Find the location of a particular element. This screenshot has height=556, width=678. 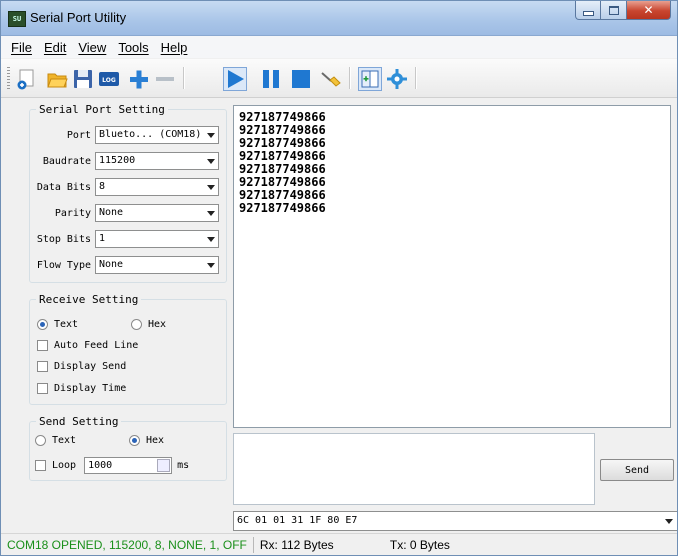

flowtype-value: None is located at coordinates (111, 264).